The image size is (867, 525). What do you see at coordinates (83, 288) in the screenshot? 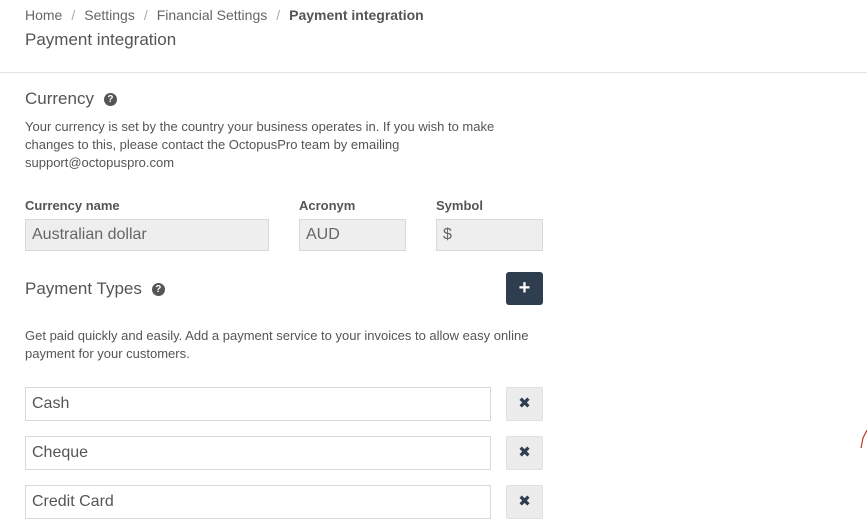
I see `payment-types-heading-text: Payment Types` at bounding box center [83, 288].